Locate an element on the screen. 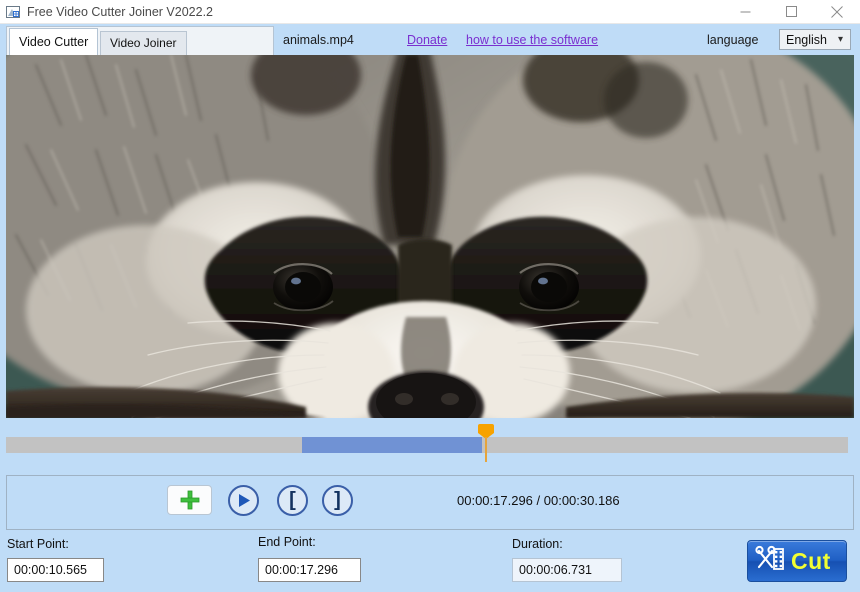 The height and width of the screenshot is (592, 860). duration-label: Duration: is located at coordinates (537, 544).